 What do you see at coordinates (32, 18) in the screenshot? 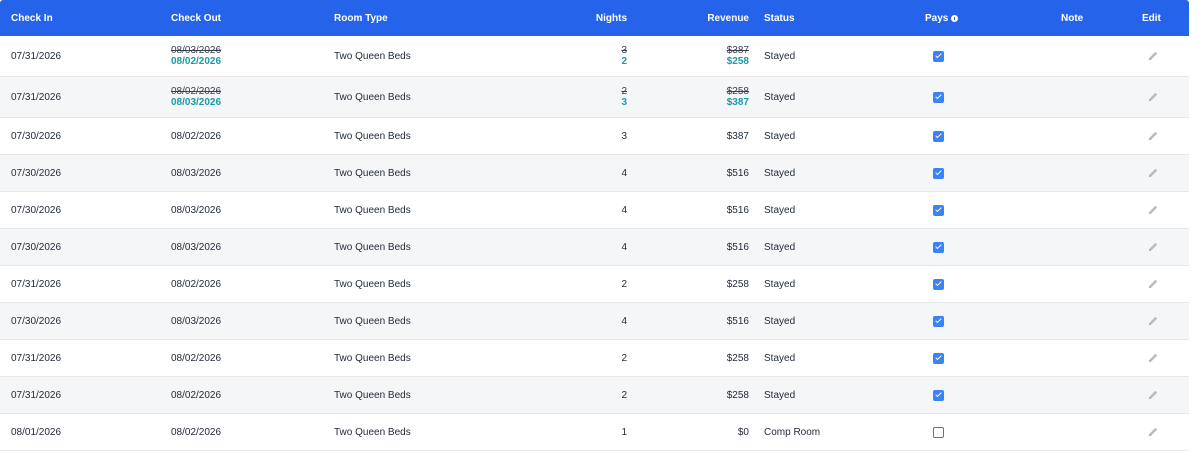
I see `header-check-in: Check In` at bounding box center [32, 18].